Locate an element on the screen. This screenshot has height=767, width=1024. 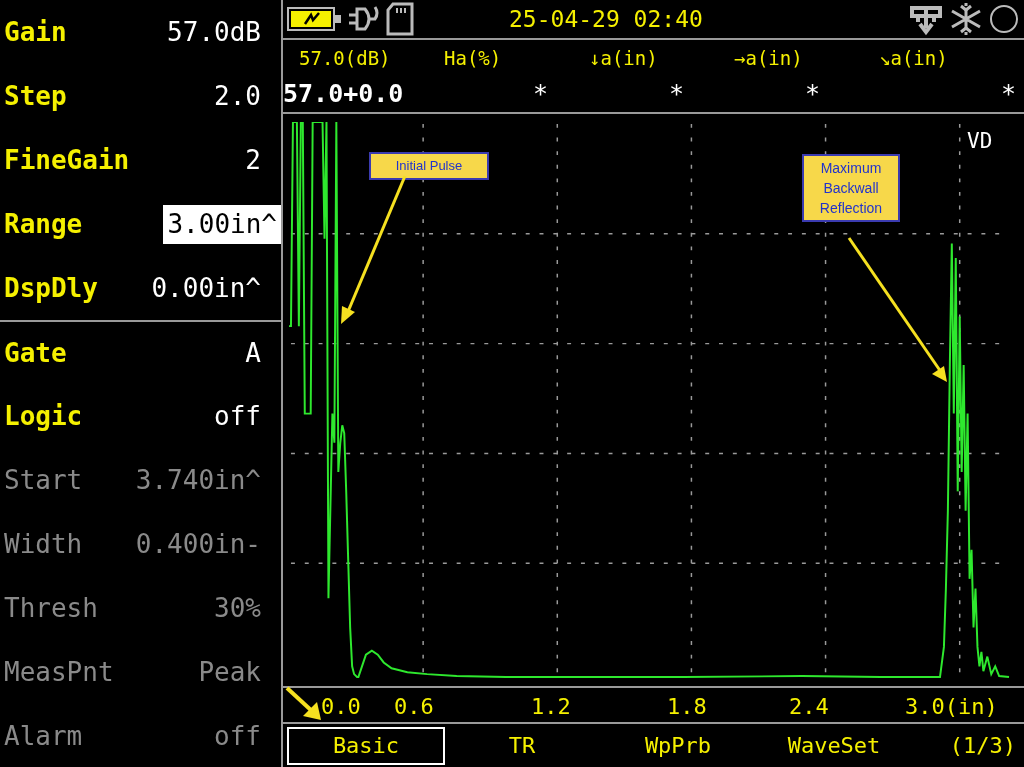
parameter-value: 0.400in- is located at coordinates (206, 544).